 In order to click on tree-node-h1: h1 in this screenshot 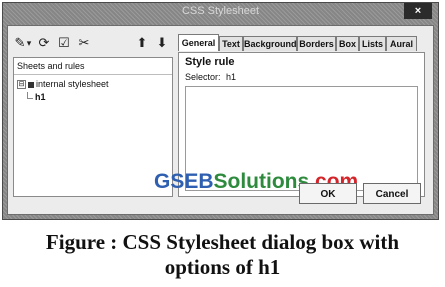, I will do `click(36, 97)`.